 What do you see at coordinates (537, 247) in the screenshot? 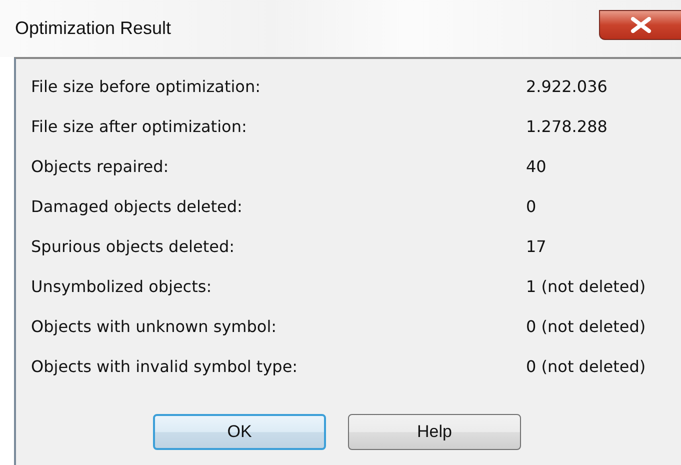
I see `field-value: 17` at bounding box center [537, 247].